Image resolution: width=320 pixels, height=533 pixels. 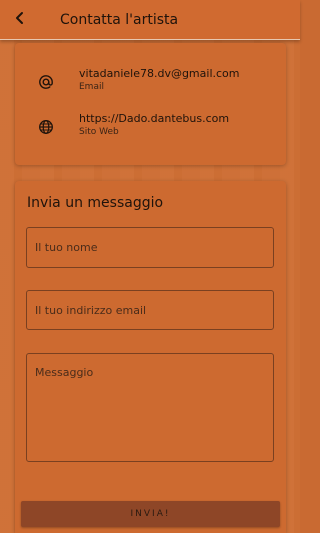 I want to click on back-button, so click(x=20, y=20).